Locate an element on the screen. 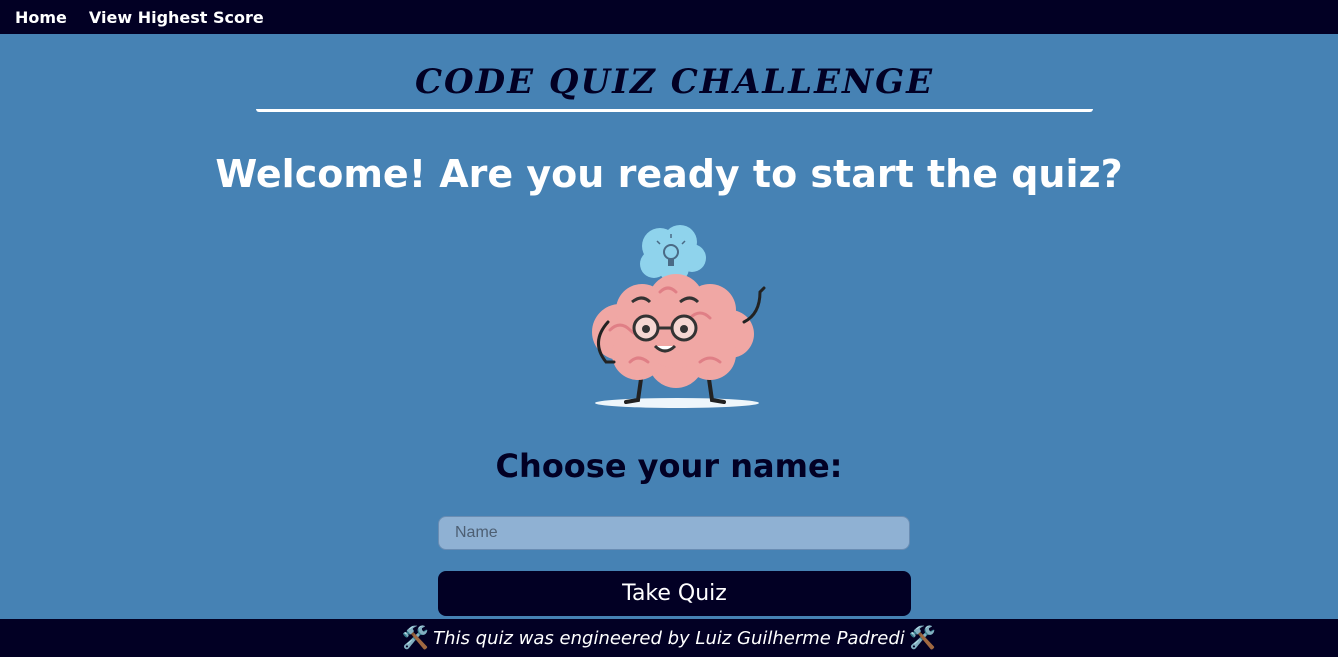 The height and width of the screenshot is (657, 1338). top-navbar: Home View Highest Score is located at coordinates (669, 17).